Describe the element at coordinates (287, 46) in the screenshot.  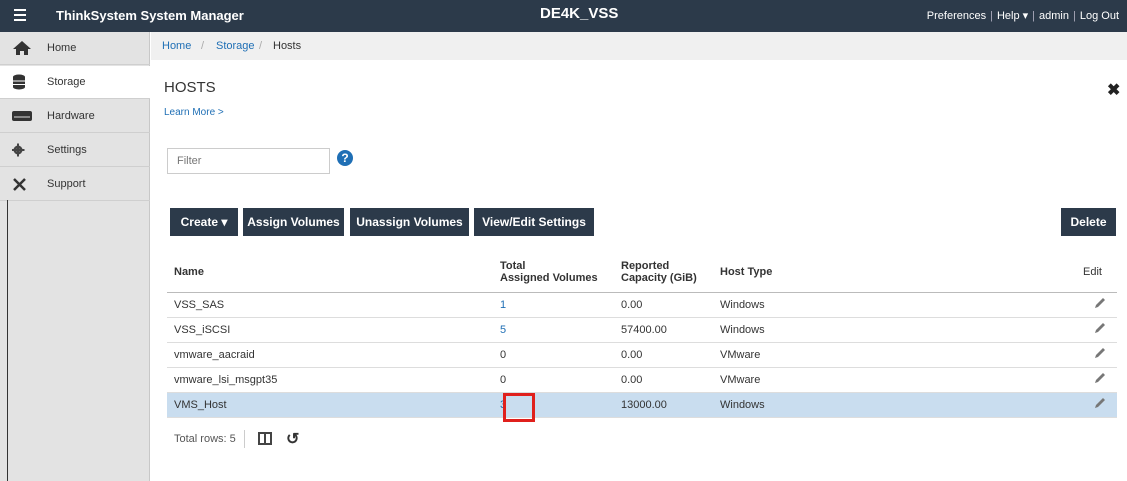
I see `breadcrumb-hosts: Hosts` at that location.